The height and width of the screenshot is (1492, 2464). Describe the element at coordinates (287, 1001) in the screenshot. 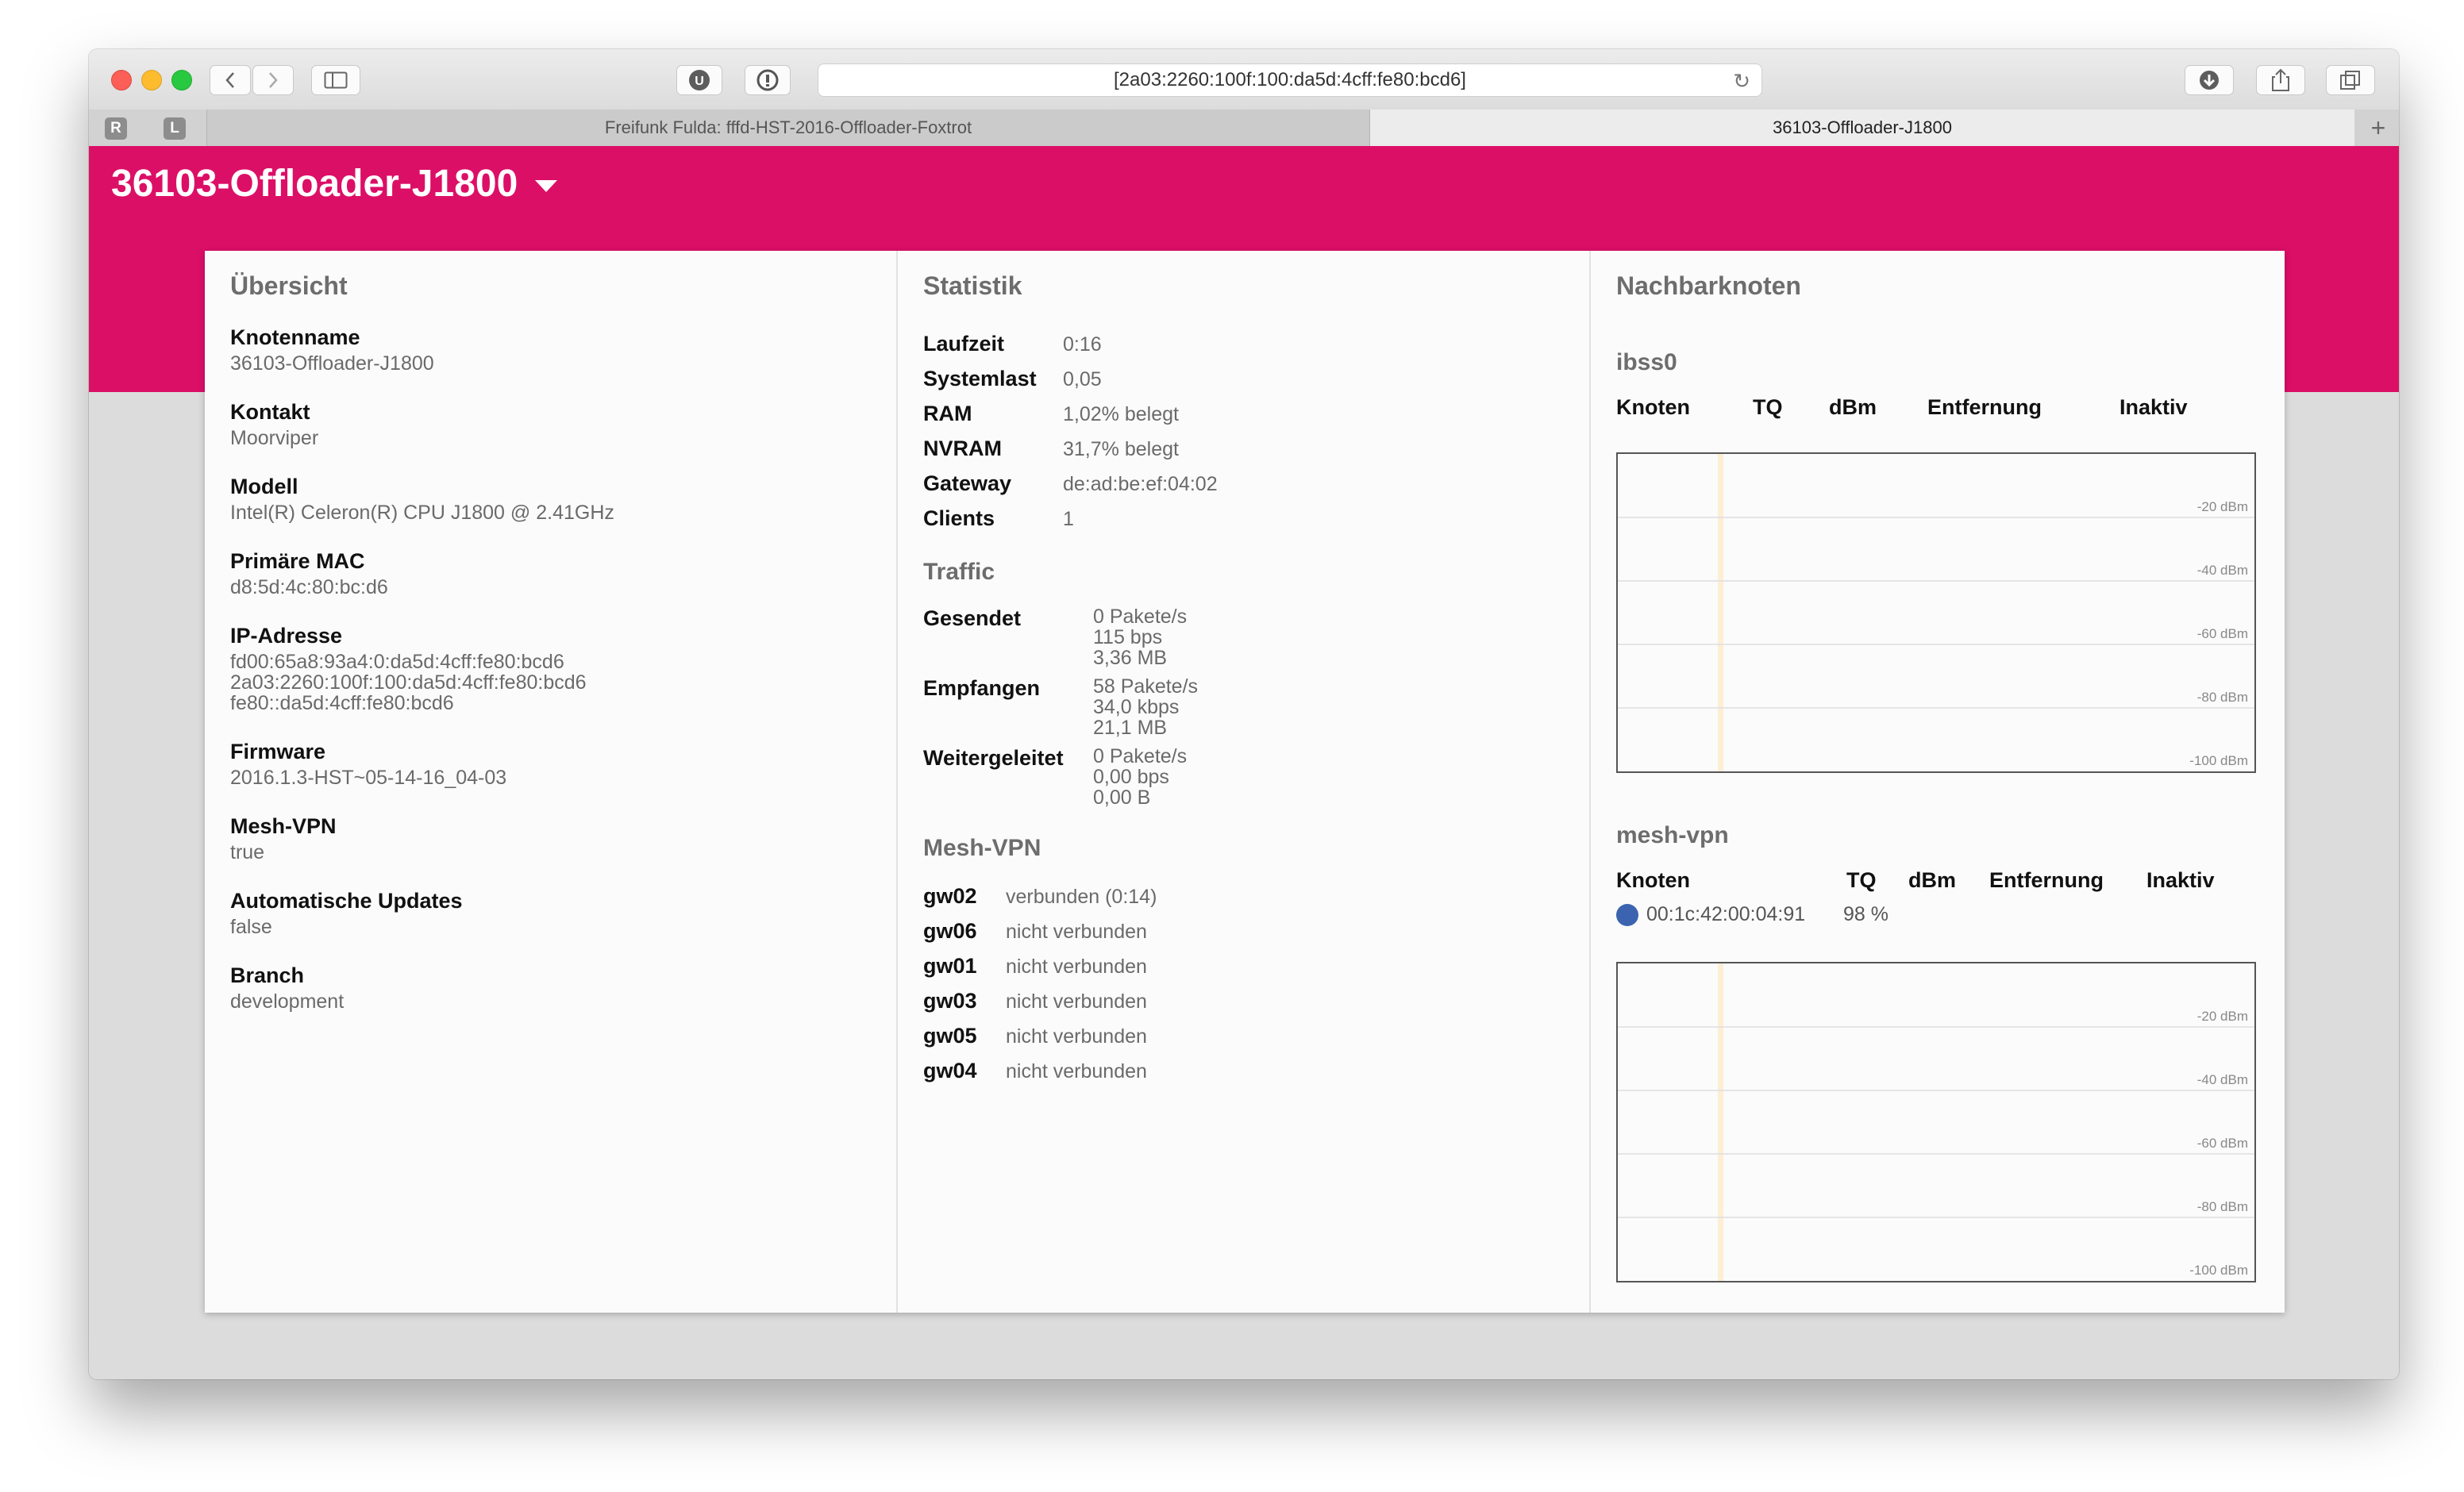

I see `overview-value: development` at that location.